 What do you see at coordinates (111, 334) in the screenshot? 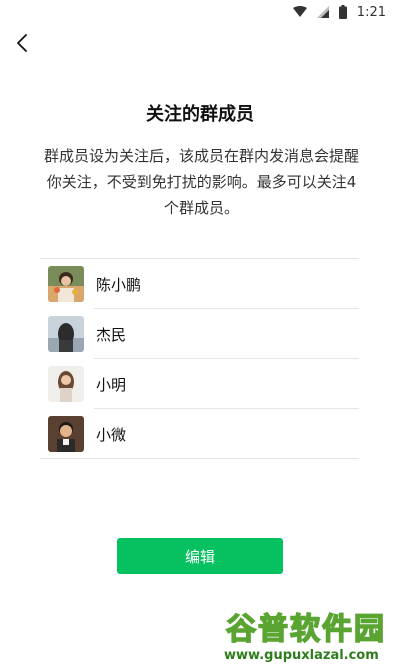
I see `member-name: 杰民` at bounding box center [111, 334].